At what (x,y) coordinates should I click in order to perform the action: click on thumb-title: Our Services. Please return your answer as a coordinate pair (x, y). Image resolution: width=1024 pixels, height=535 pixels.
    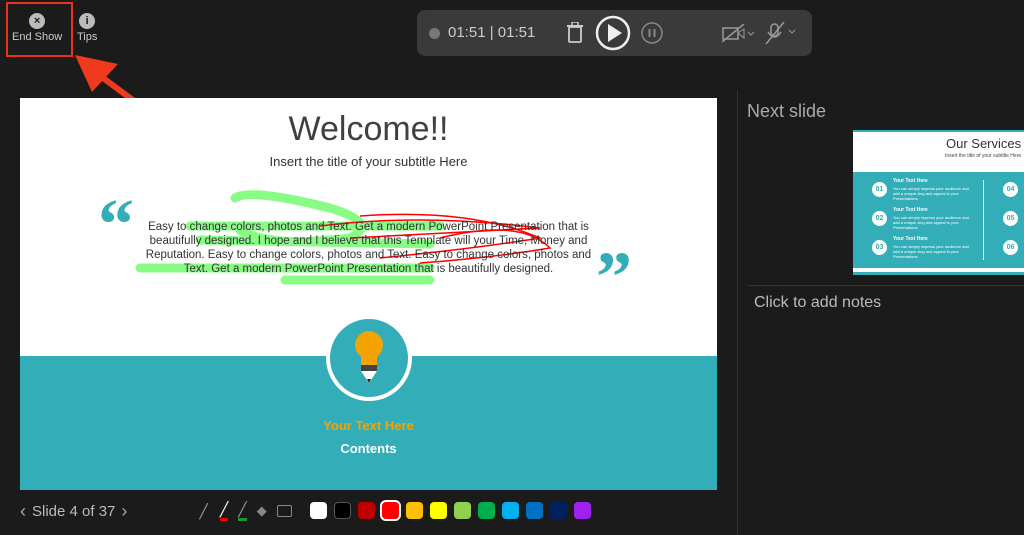
    Looking at the image, I should click on (984, 143).